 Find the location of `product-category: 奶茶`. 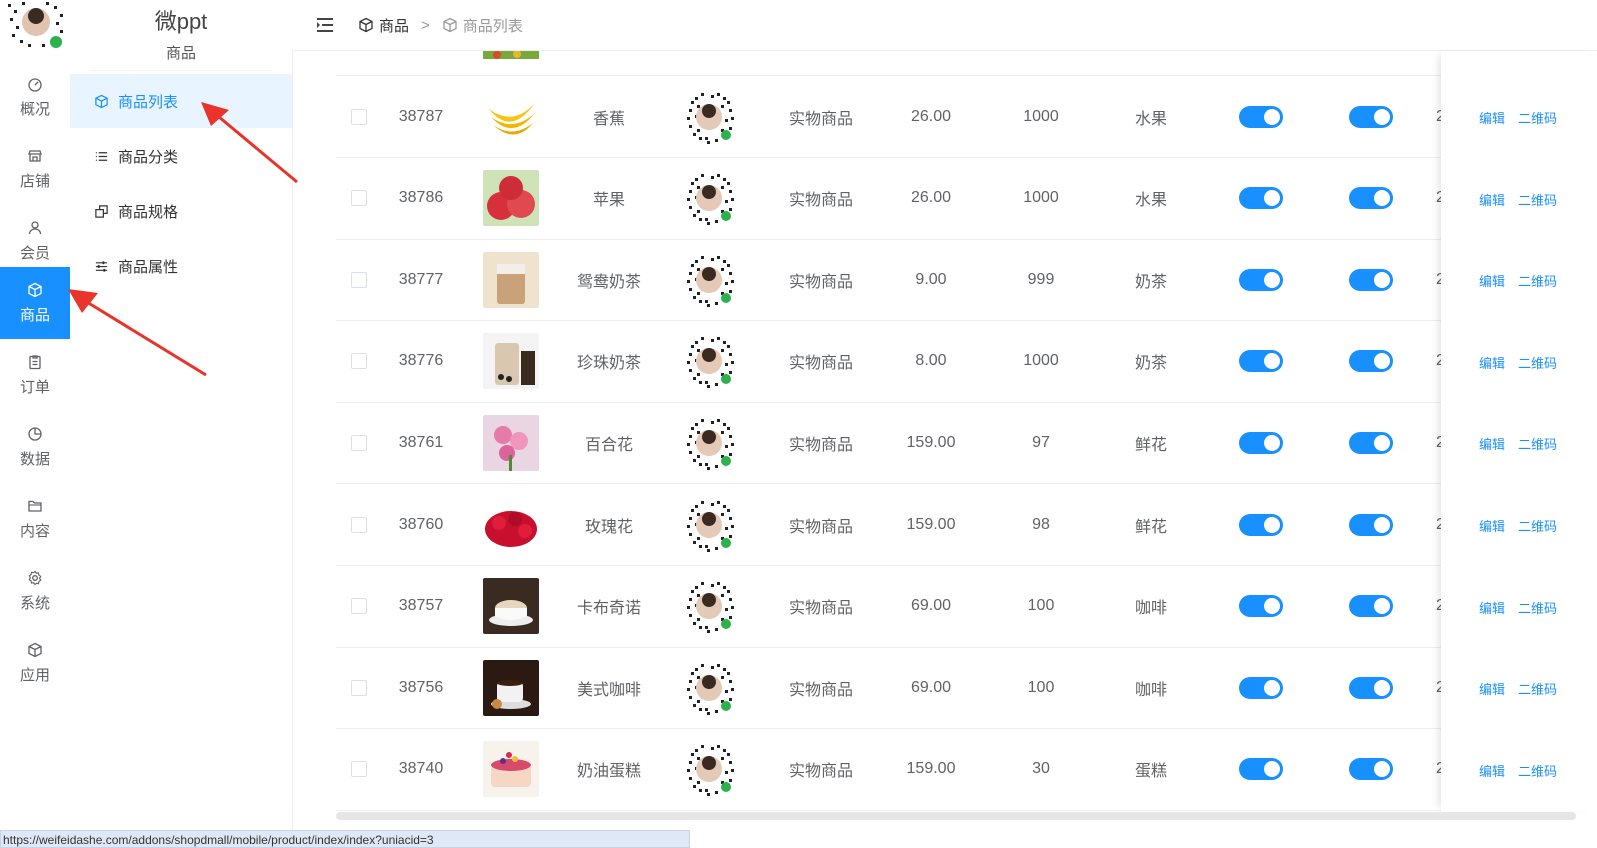

product-category: 奶茶 is located at coordinates (1150, 364).